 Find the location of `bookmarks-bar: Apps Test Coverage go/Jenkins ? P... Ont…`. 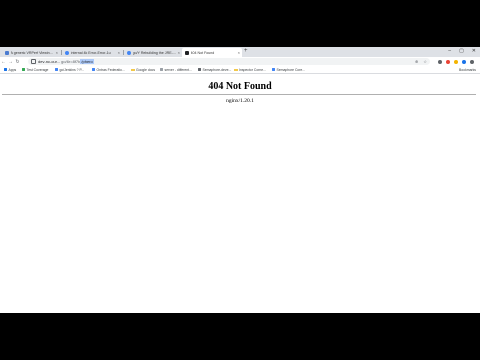

bookmarks-bar: Apps Test Coverage go/Jenkins ? P... Ont… is located at coordinates (240, 70).